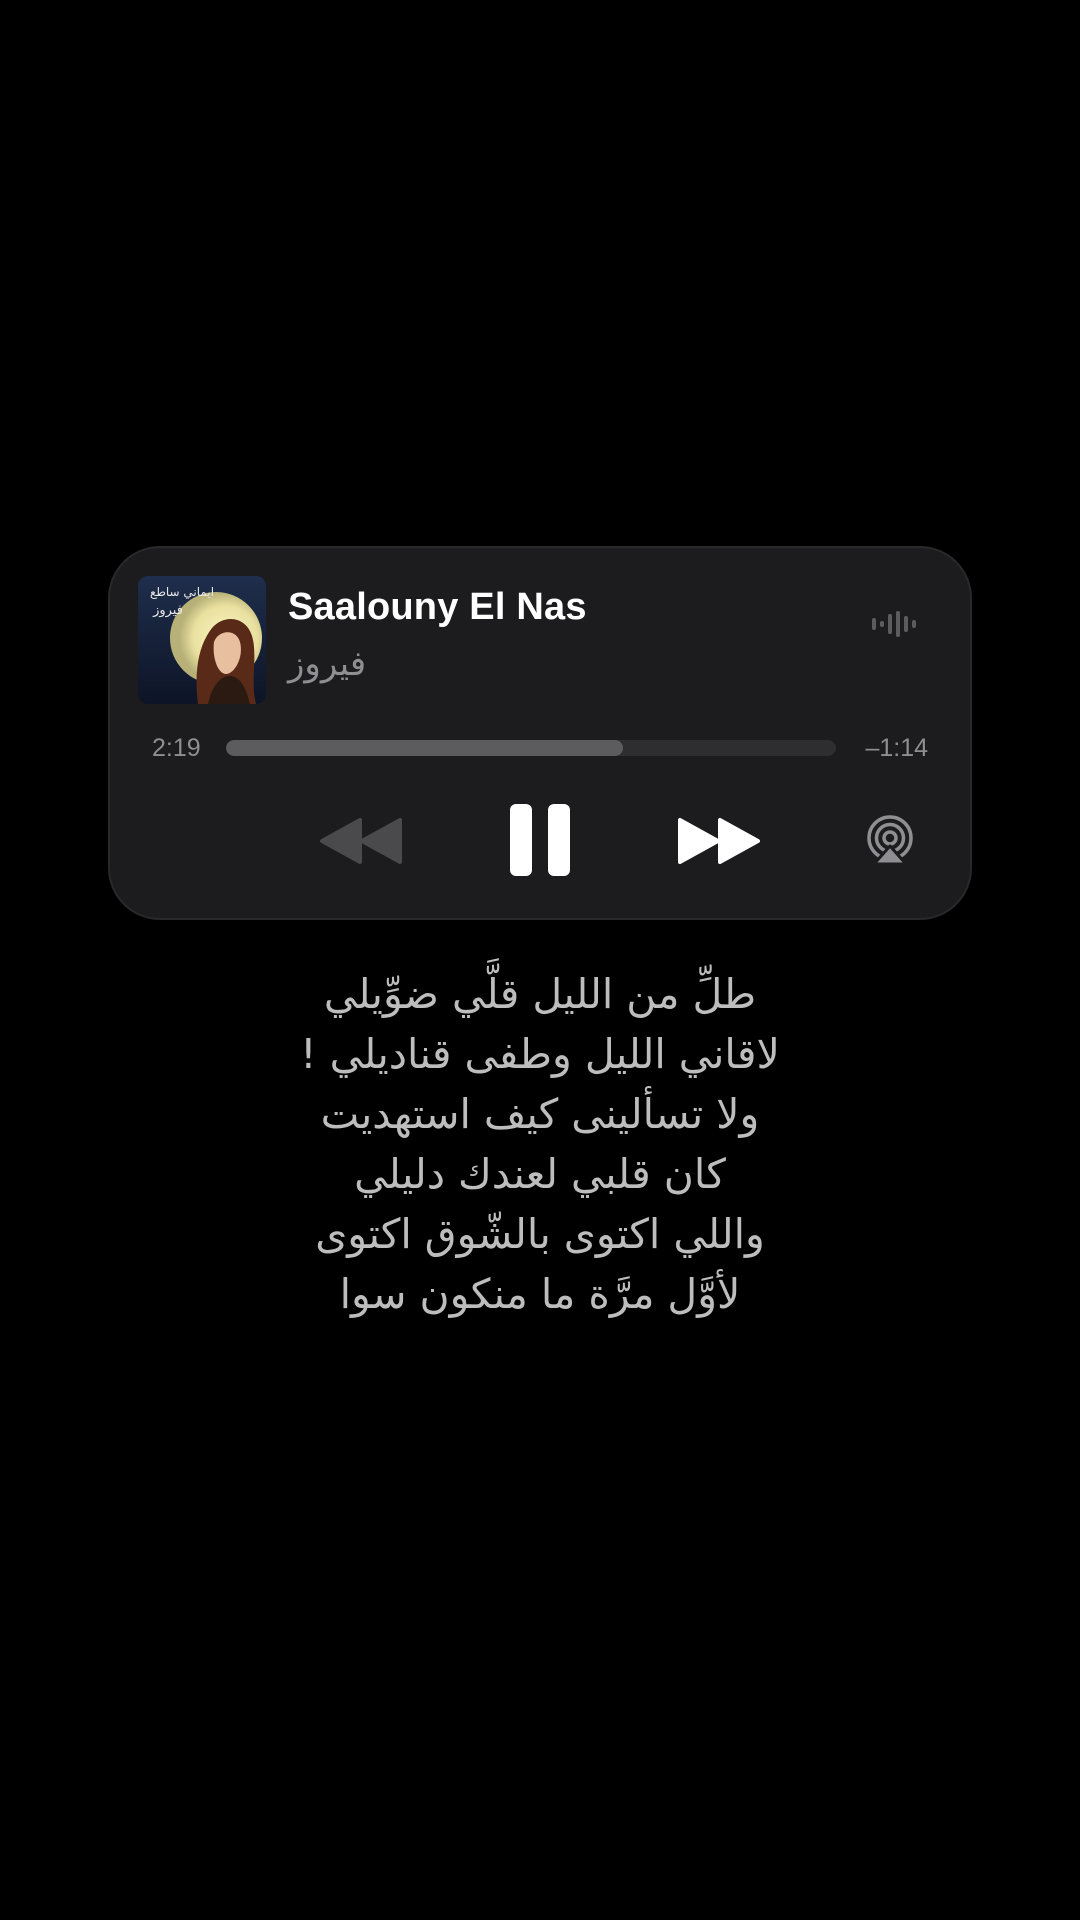 The height and width of the screenshot is (1920, 1080). Describe the element at coordinates (540, 1174) in the screenshot. I see `lyrics-line: كان قلبي لعندك دليلي` at that location.